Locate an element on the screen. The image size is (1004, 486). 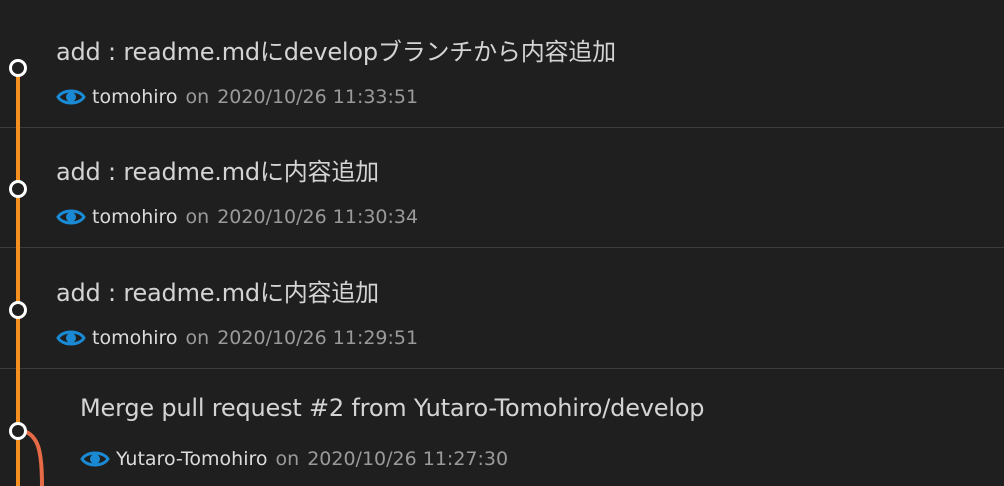
commit-timestamp: 2020/10/26 11:29:51 is located at coordinates (318, 338).